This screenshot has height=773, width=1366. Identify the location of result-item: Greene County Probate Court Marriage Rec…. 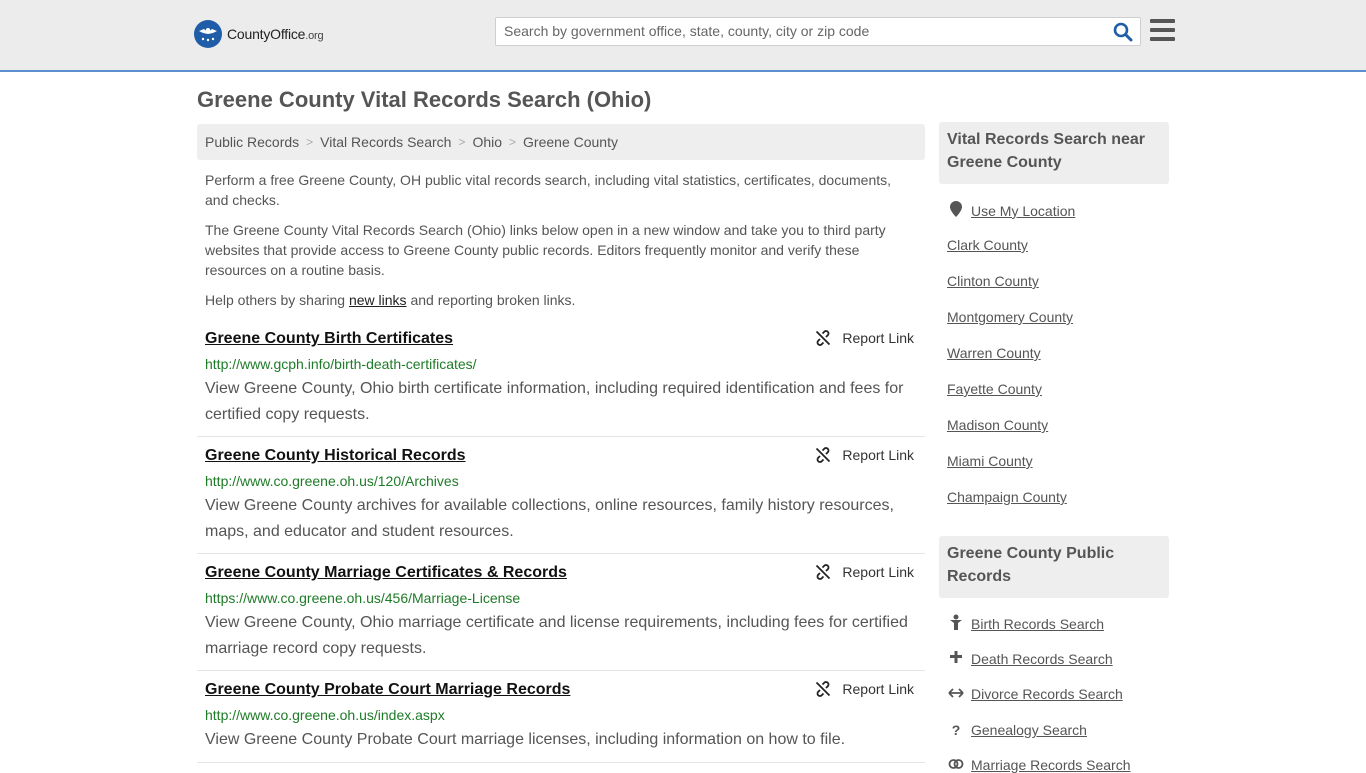
(561, 722).